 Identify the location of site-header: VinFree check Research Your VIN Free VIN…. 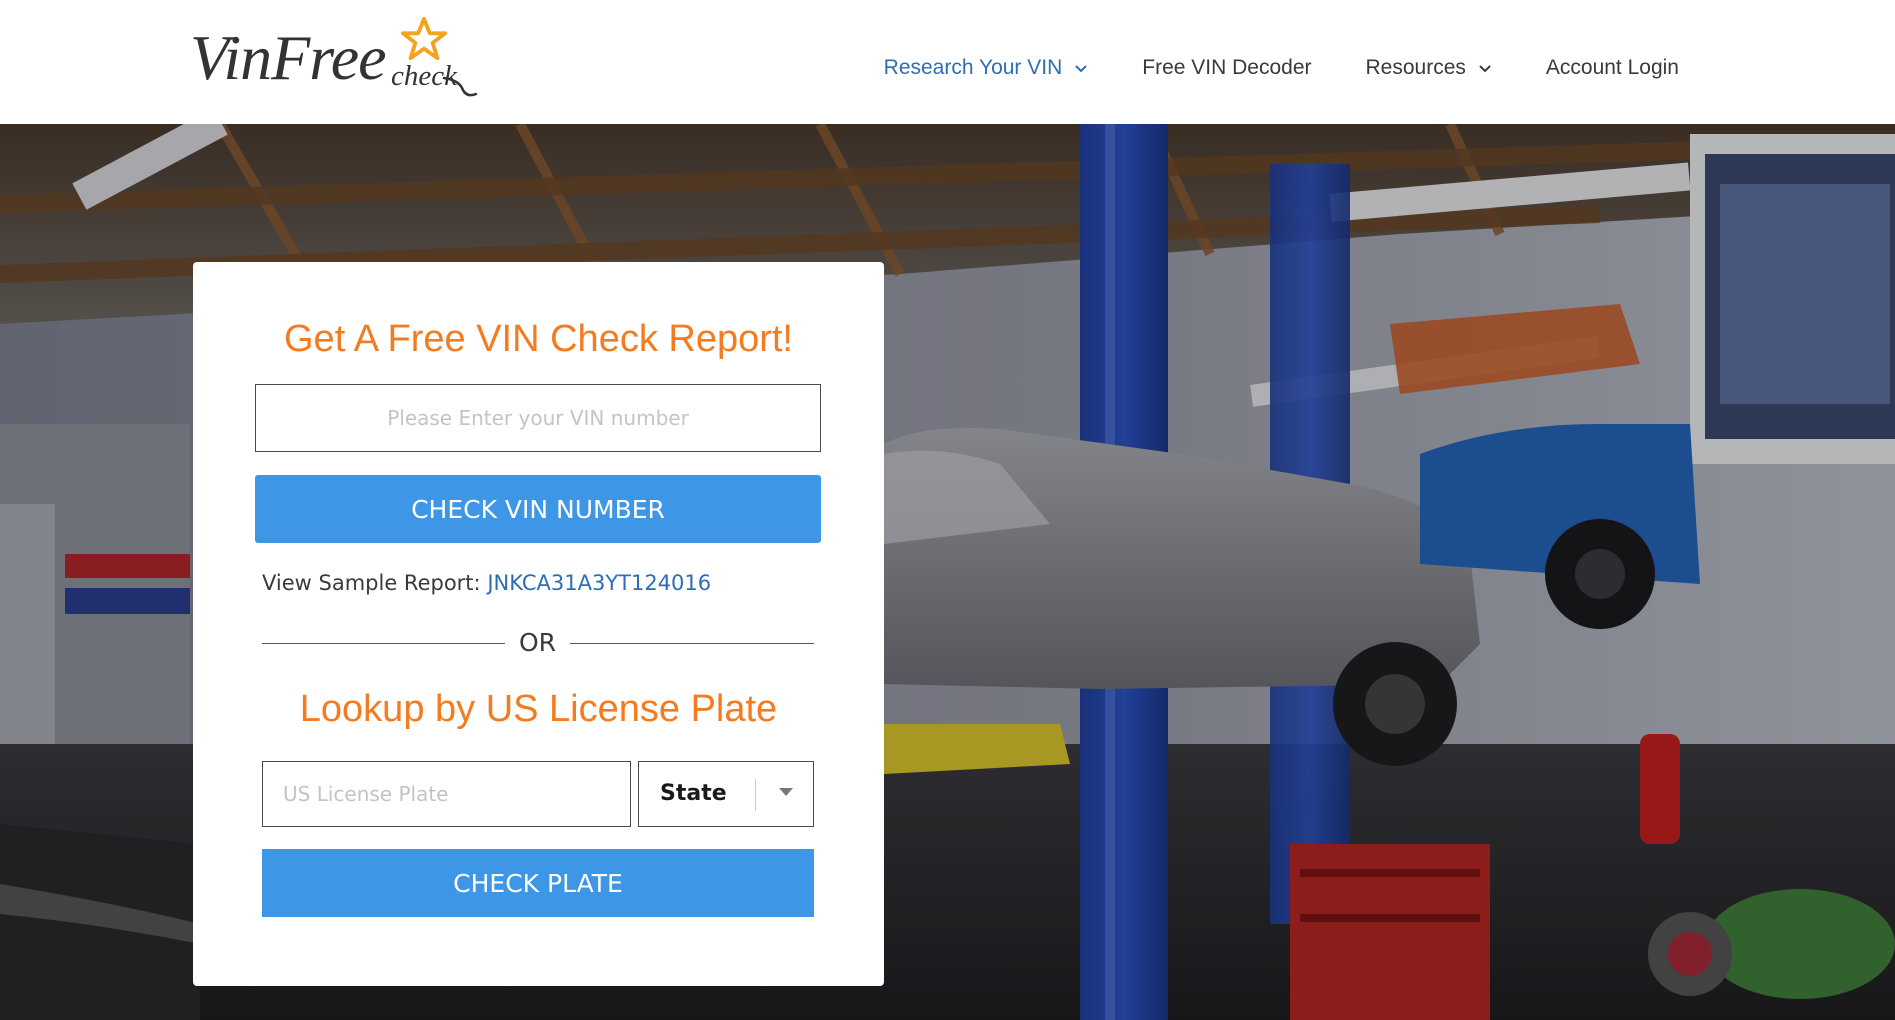
(947, 62).